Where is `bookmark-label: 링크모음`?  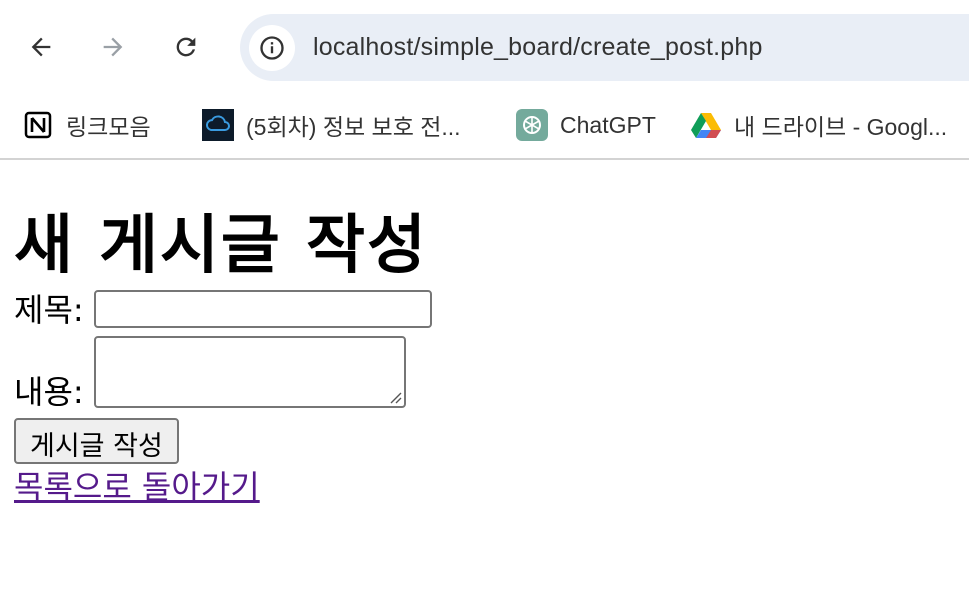
bookmark-label: 링크모음 is located at coordinates (108, 127).